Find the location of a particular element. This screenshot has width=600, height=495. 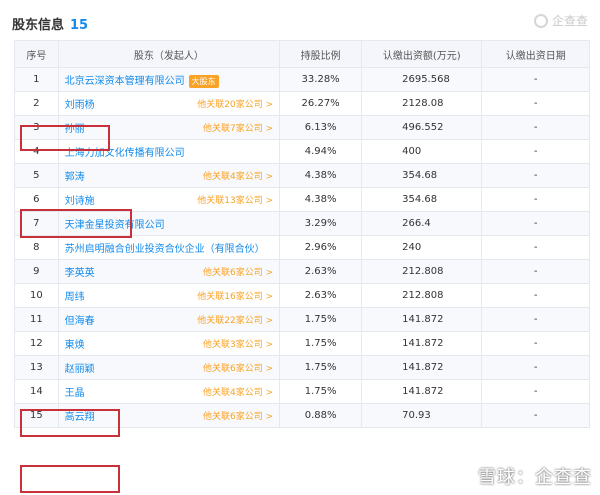

table-row: 1 北京云深资本管理有限公司 大股东 33.28% 2695.568- is located at coordinates (302, 79).